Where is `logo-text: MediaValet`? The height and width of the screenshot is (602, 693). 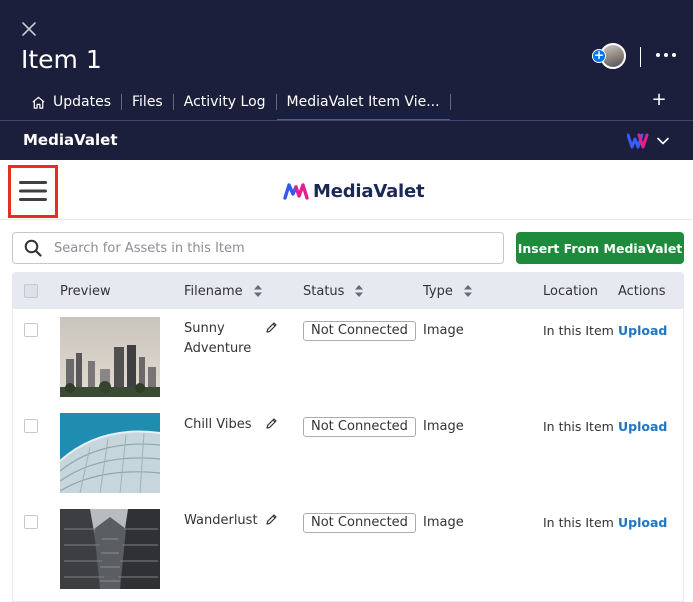
logo-text: MediaValet is located at coordinates (369, 191).